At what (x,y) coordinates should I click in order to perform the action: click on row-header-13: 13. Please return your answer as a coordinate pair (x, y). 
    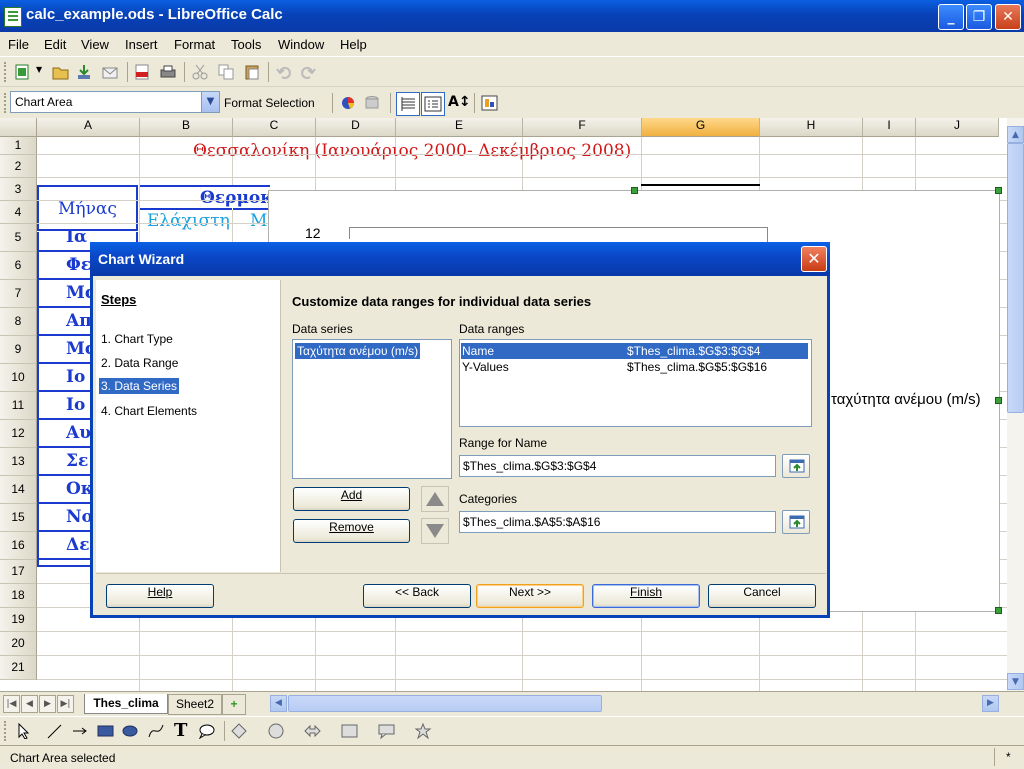
    Looking at the image, I should click on (18, 462).